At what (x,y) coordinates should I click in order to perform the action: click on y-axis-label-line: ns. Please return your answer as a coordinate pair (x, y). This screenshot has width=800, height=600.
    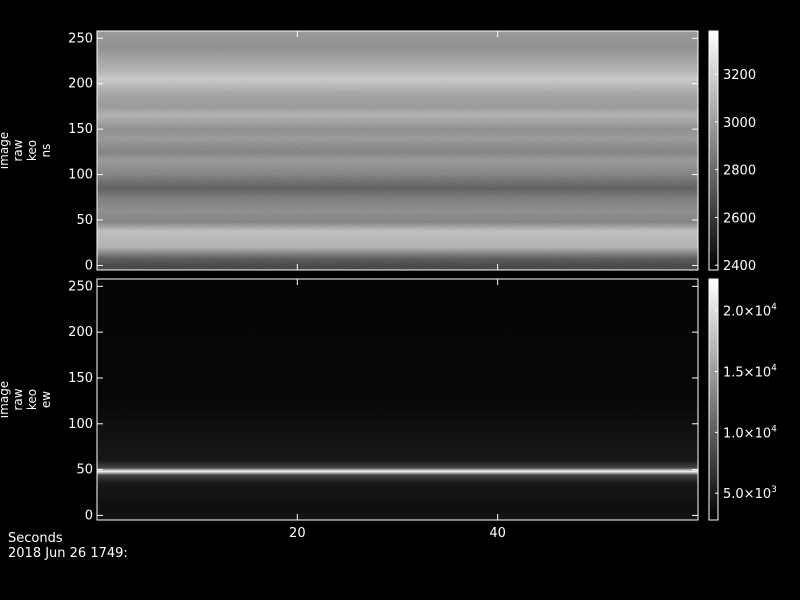
    Looking at the image, I should click on (46, 151).